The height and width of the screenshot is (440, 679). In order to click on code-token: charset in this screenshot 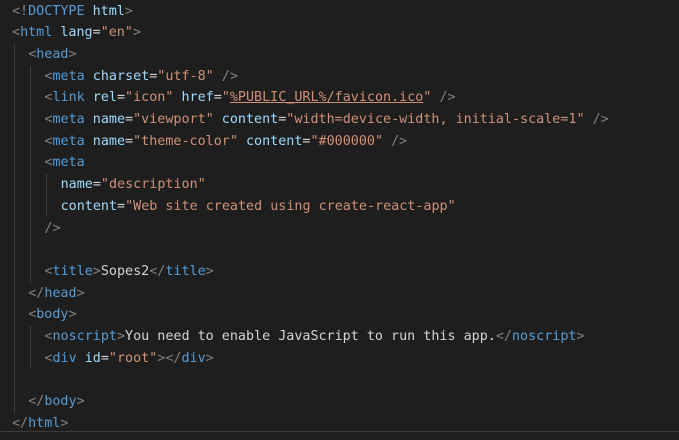, I will do `click(121, 76)`.